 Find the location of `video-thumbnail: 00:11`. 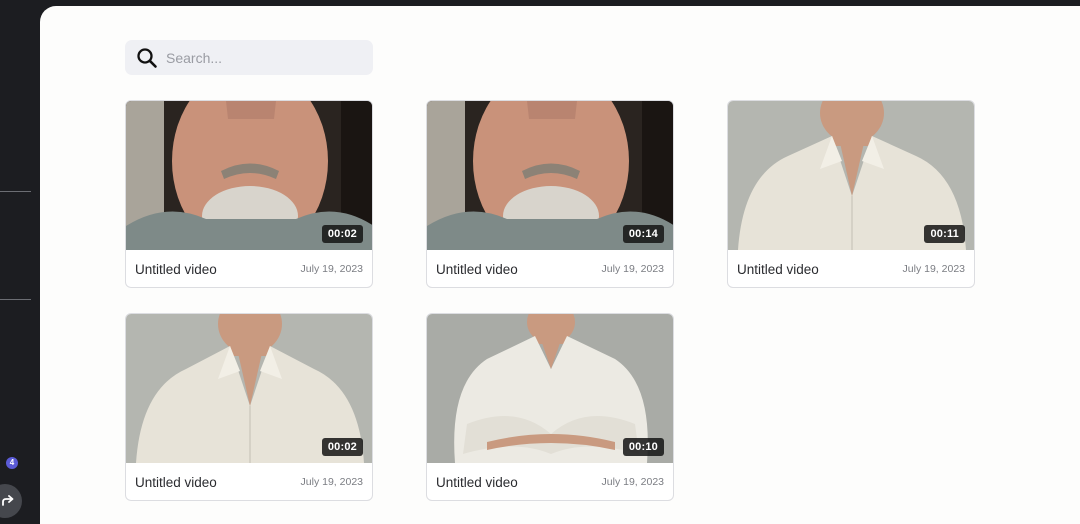

video-thumbnail: 00:11 is located at coordinates (851, 175).